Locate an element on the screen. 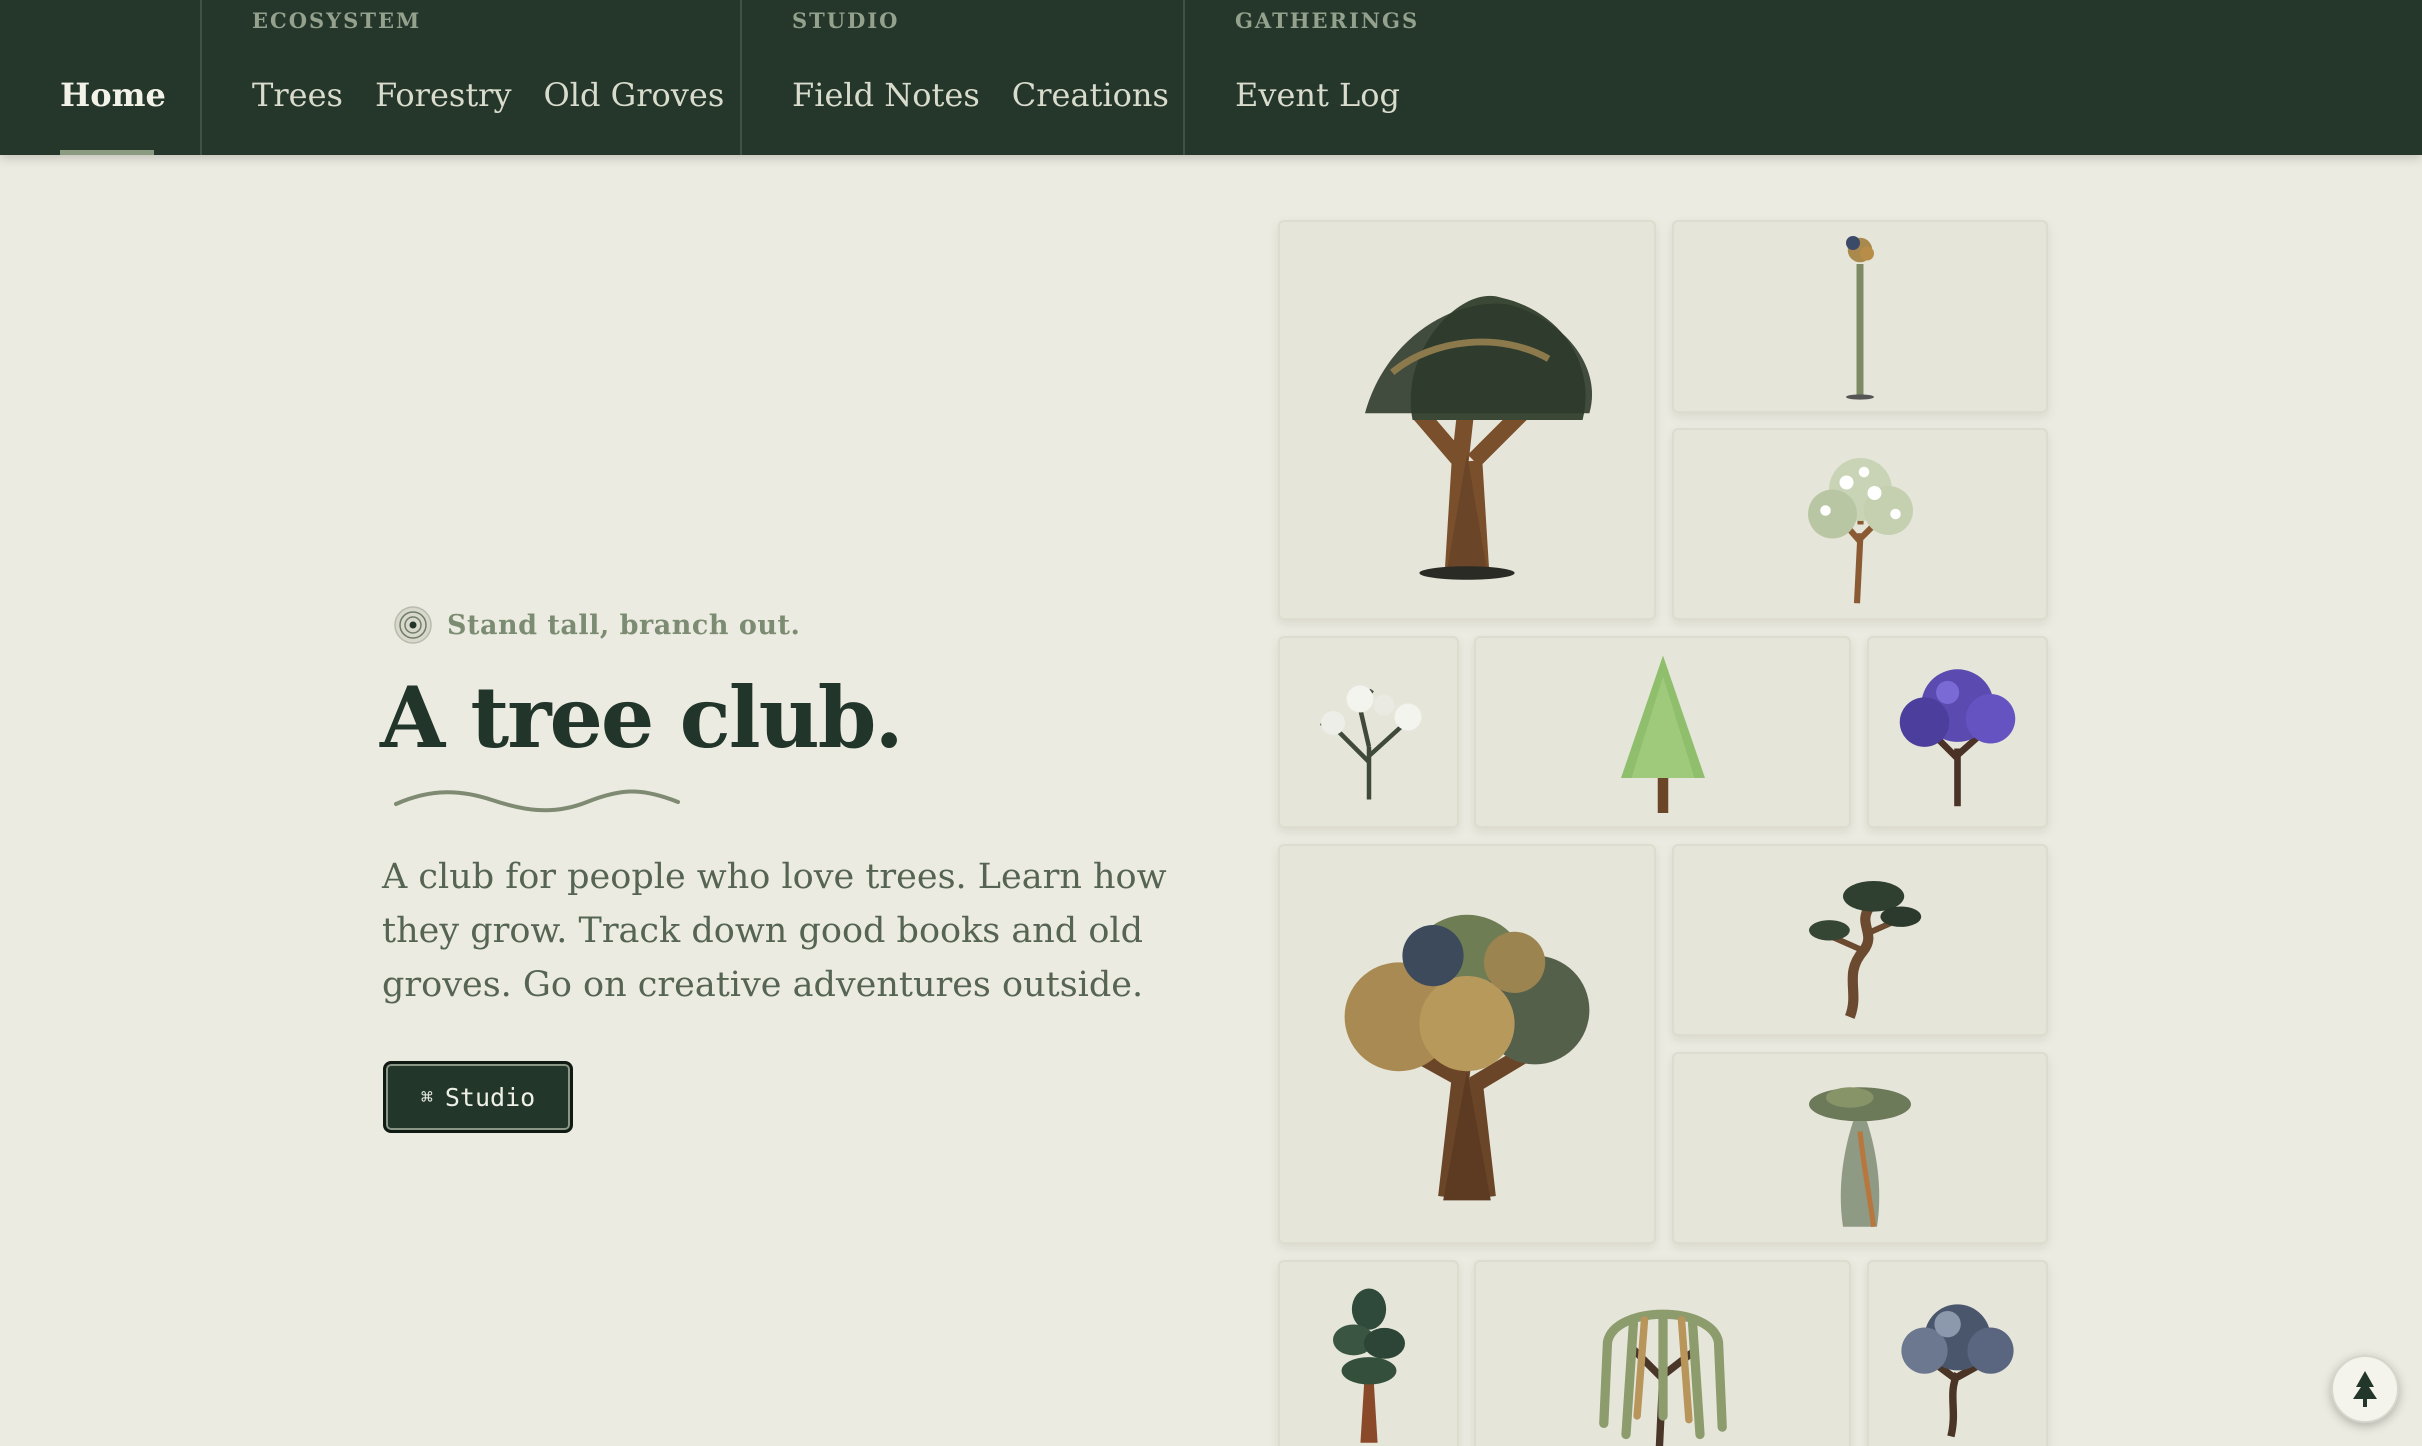 The width and height of the screenshot is (2422, 1446). nav-link-event-log: Event Log is located at coordinates (1317, 95).